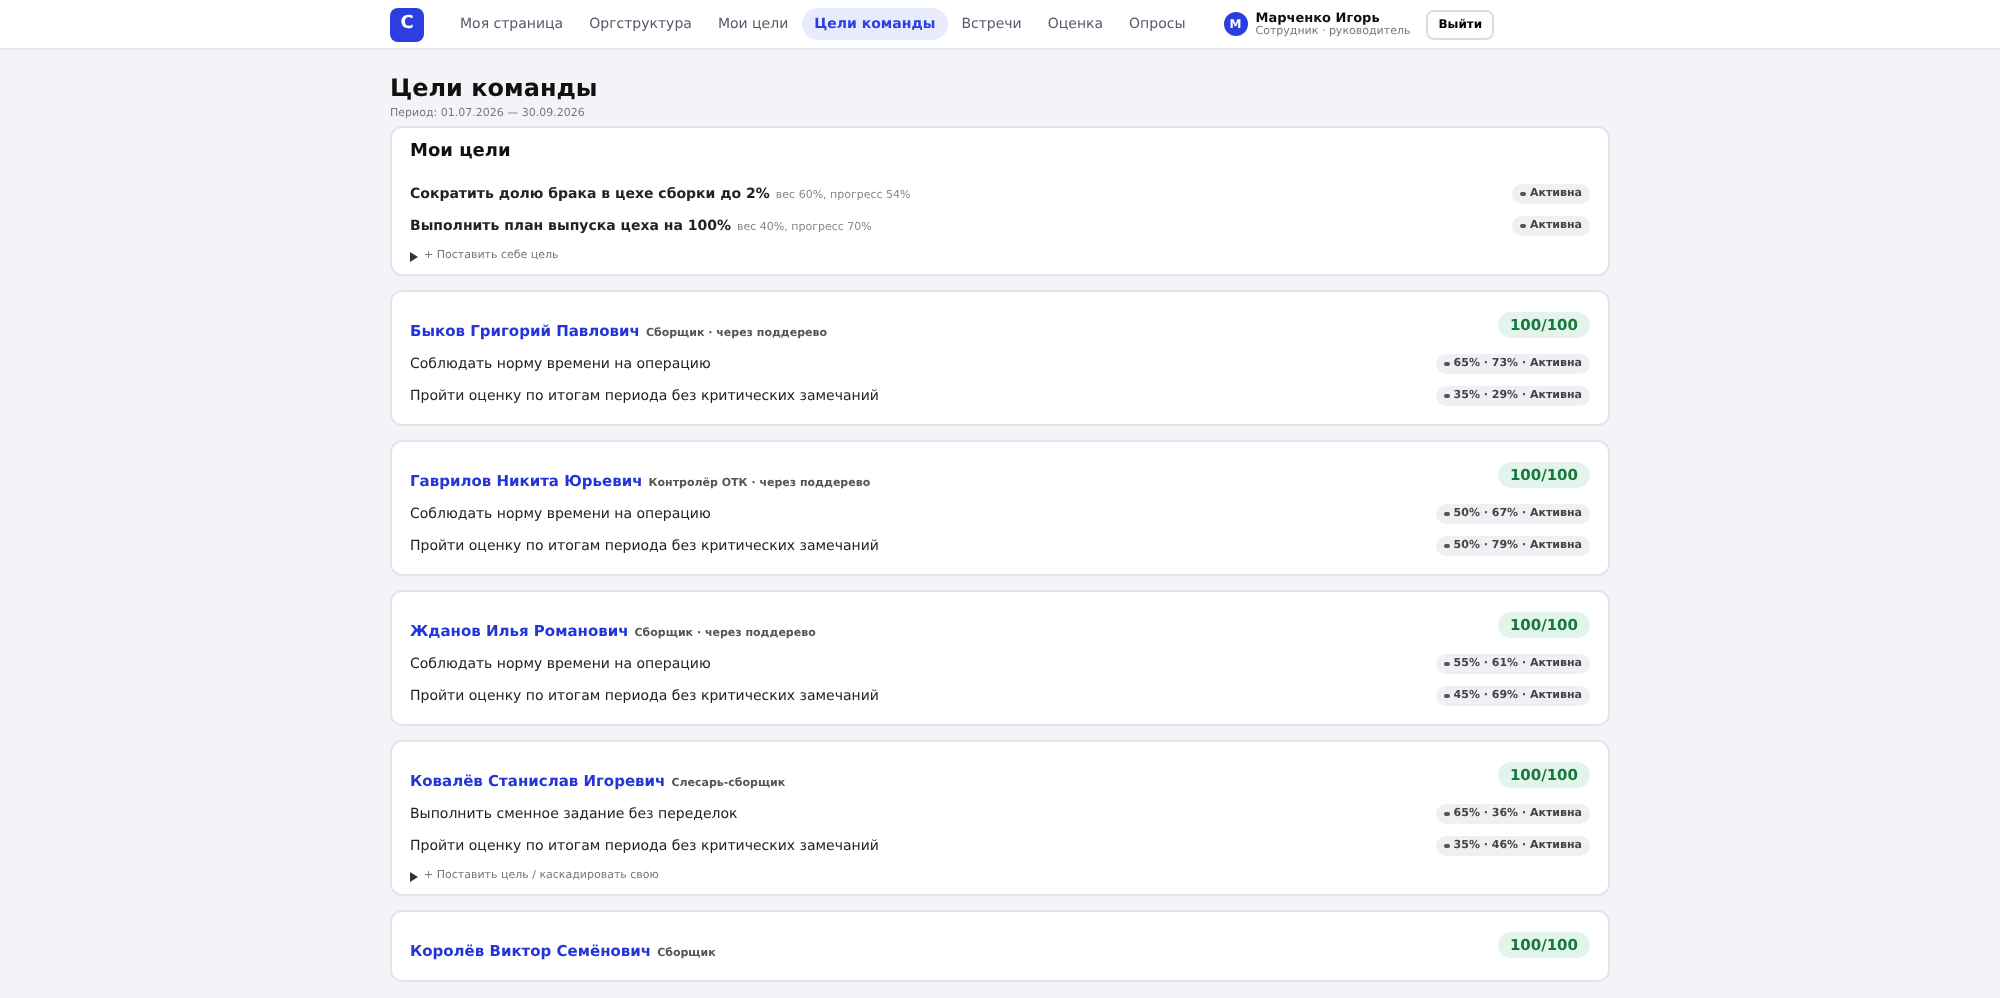 The width and height of the screenshot is (2000, 998). Describe the element at coordinates (461, 152) in the screenshot. I see `card-title: Мои цели` at that location.